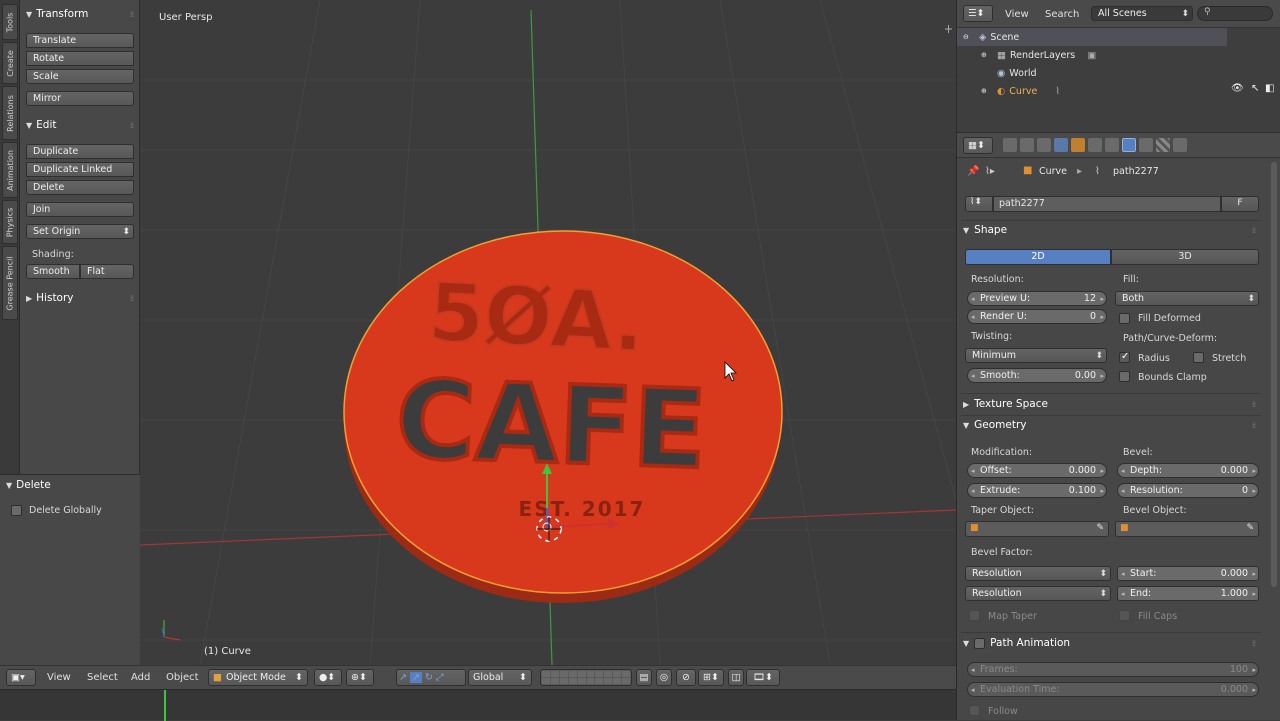  What do you see at coordinates (1180, 145) in the screenshot?
I see `physics-tab-icon` at bounding box center [1180, 145].